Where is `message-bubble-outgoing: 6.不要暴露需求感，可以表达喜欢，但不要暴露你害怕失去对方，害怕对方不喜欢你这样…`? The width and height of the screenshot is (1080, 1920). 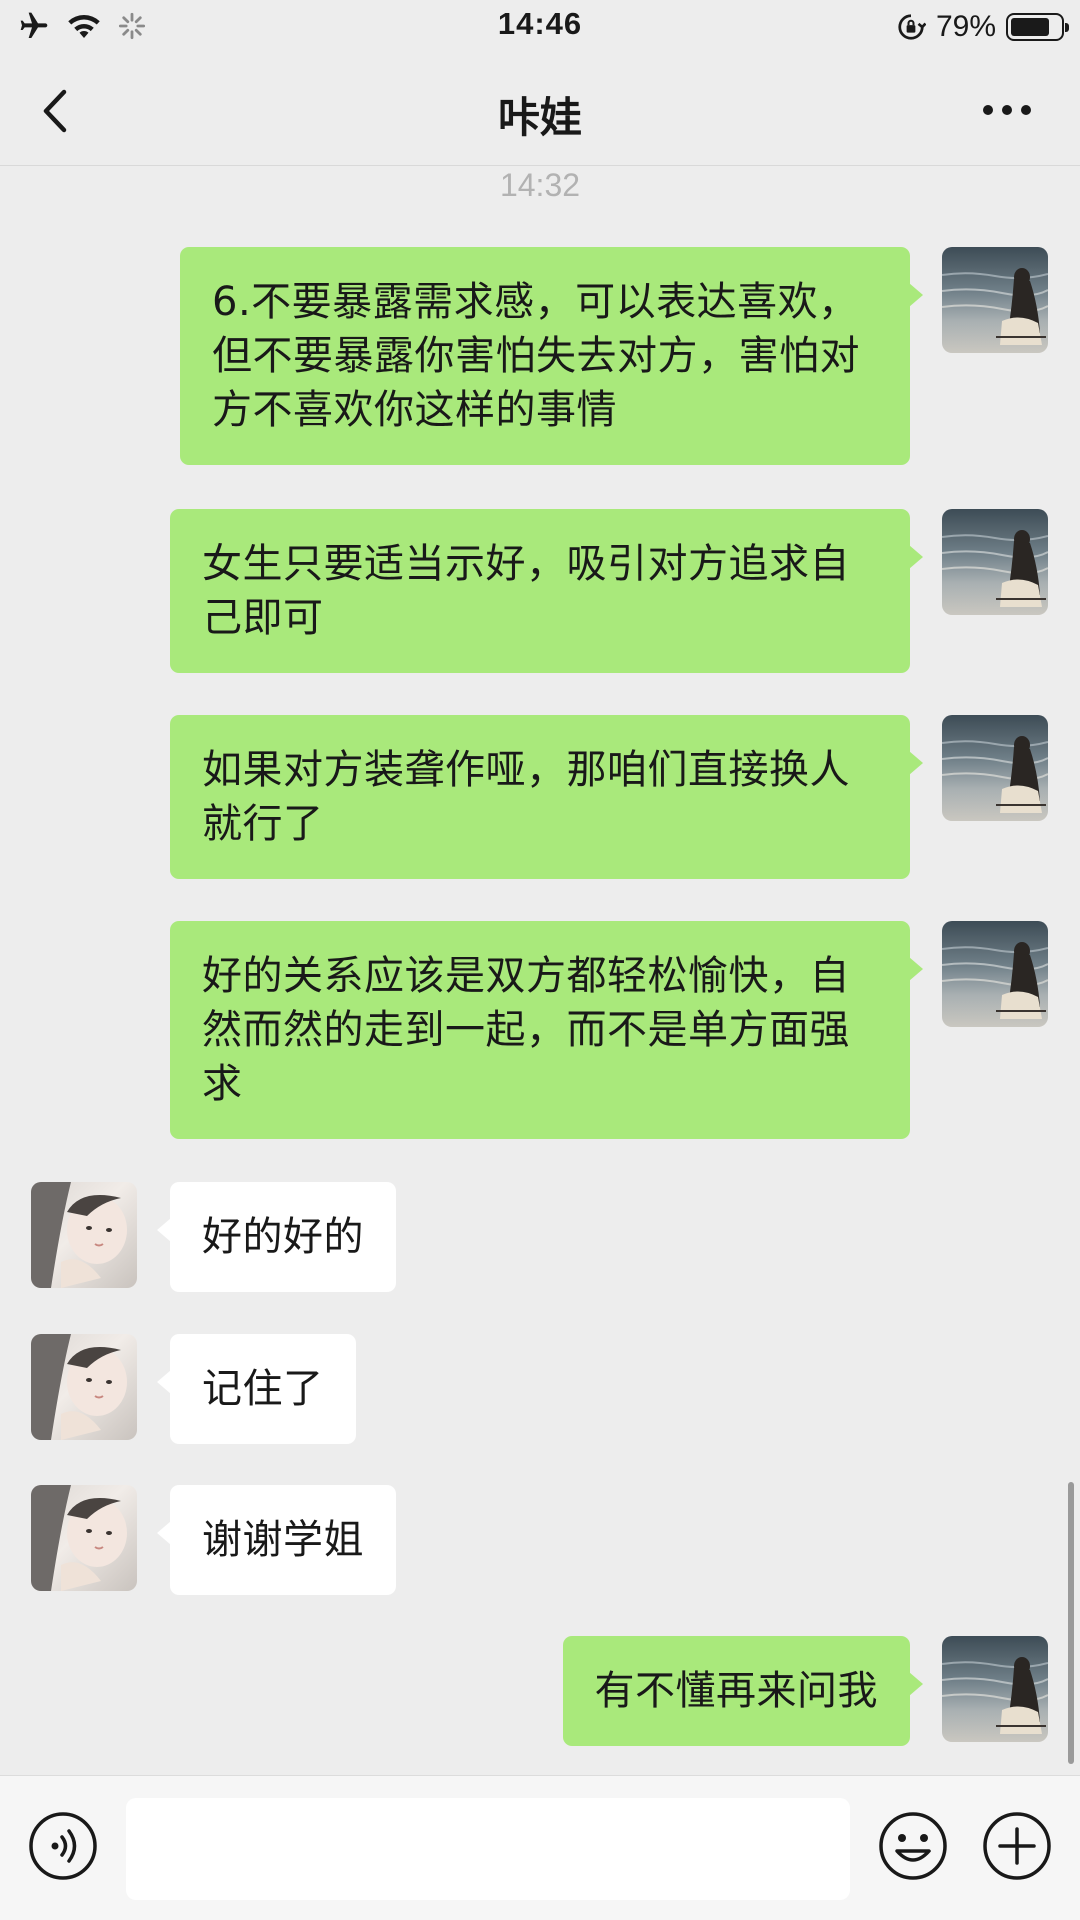 message-bubble-outgoing: 6.不要暴露需求感，可以表达喜欢，但不要暴露你害怕失去对方，害怕对方不喜欢你这样… is located at coordinates (551, 356).